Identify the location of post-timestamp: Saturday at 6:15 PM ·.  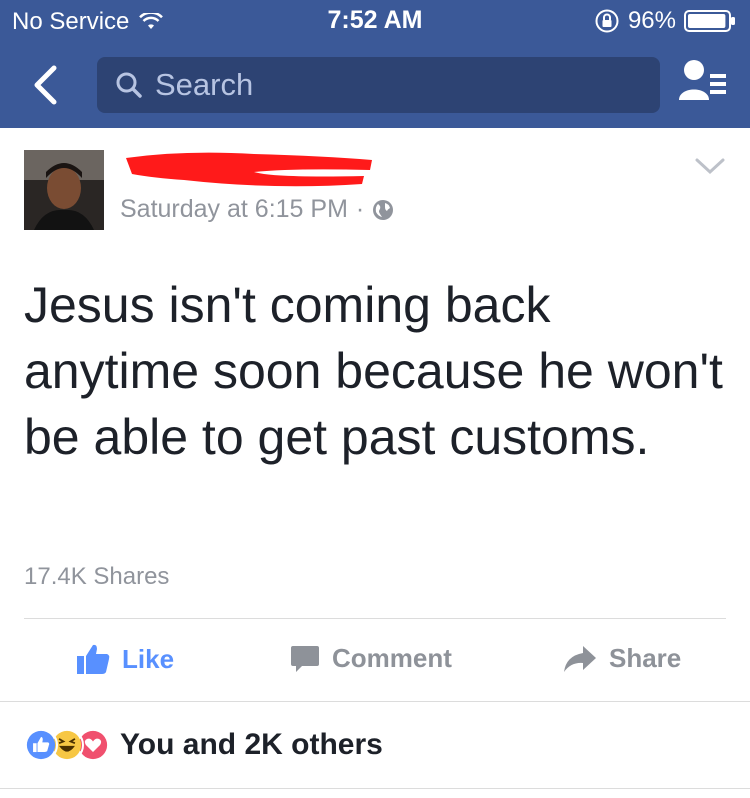
(257, 209).